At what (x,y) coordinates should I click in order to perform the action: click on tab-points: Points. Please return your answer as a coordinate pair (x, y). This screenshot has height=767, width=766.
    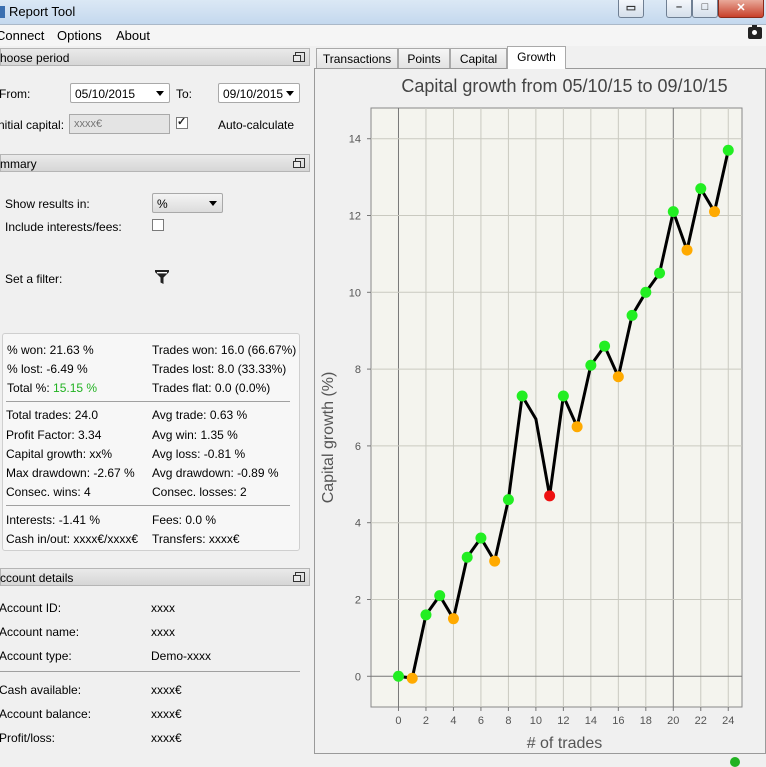
    Looking at the image, I should click on (424, 58).